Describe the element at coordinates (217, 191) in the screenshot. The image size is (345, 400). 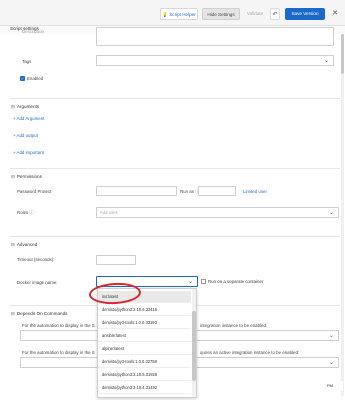
I see `run-as-input` at that location.